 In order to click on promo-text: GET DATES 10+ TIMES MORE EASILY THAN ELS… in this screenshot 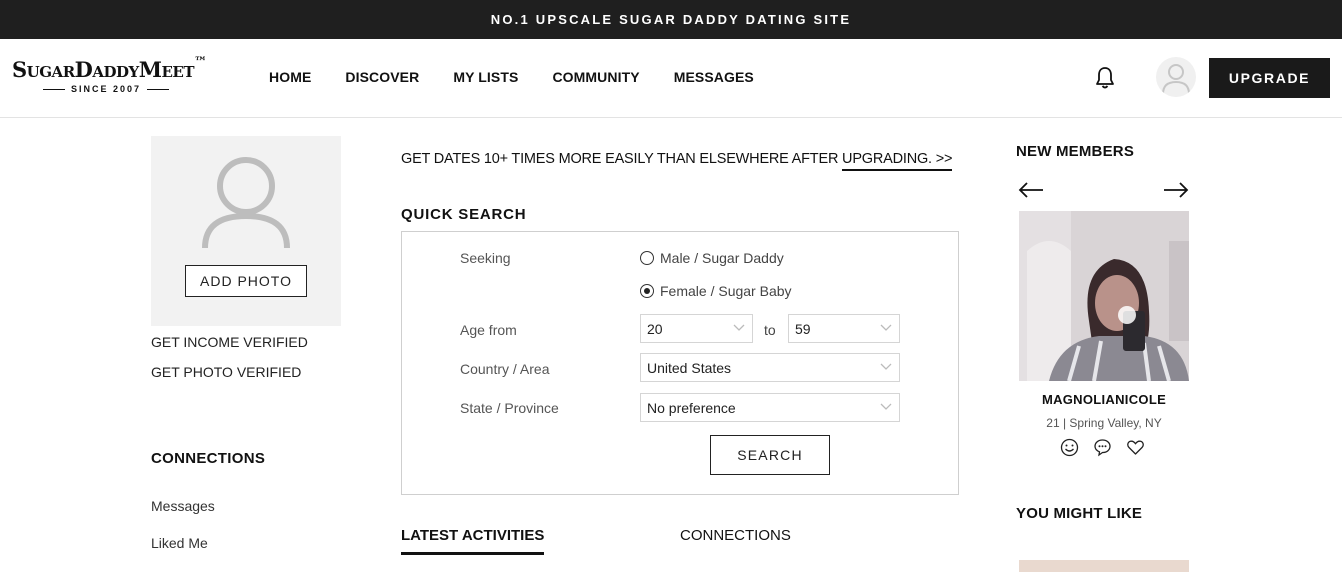, I will do `click(622, 159)`.